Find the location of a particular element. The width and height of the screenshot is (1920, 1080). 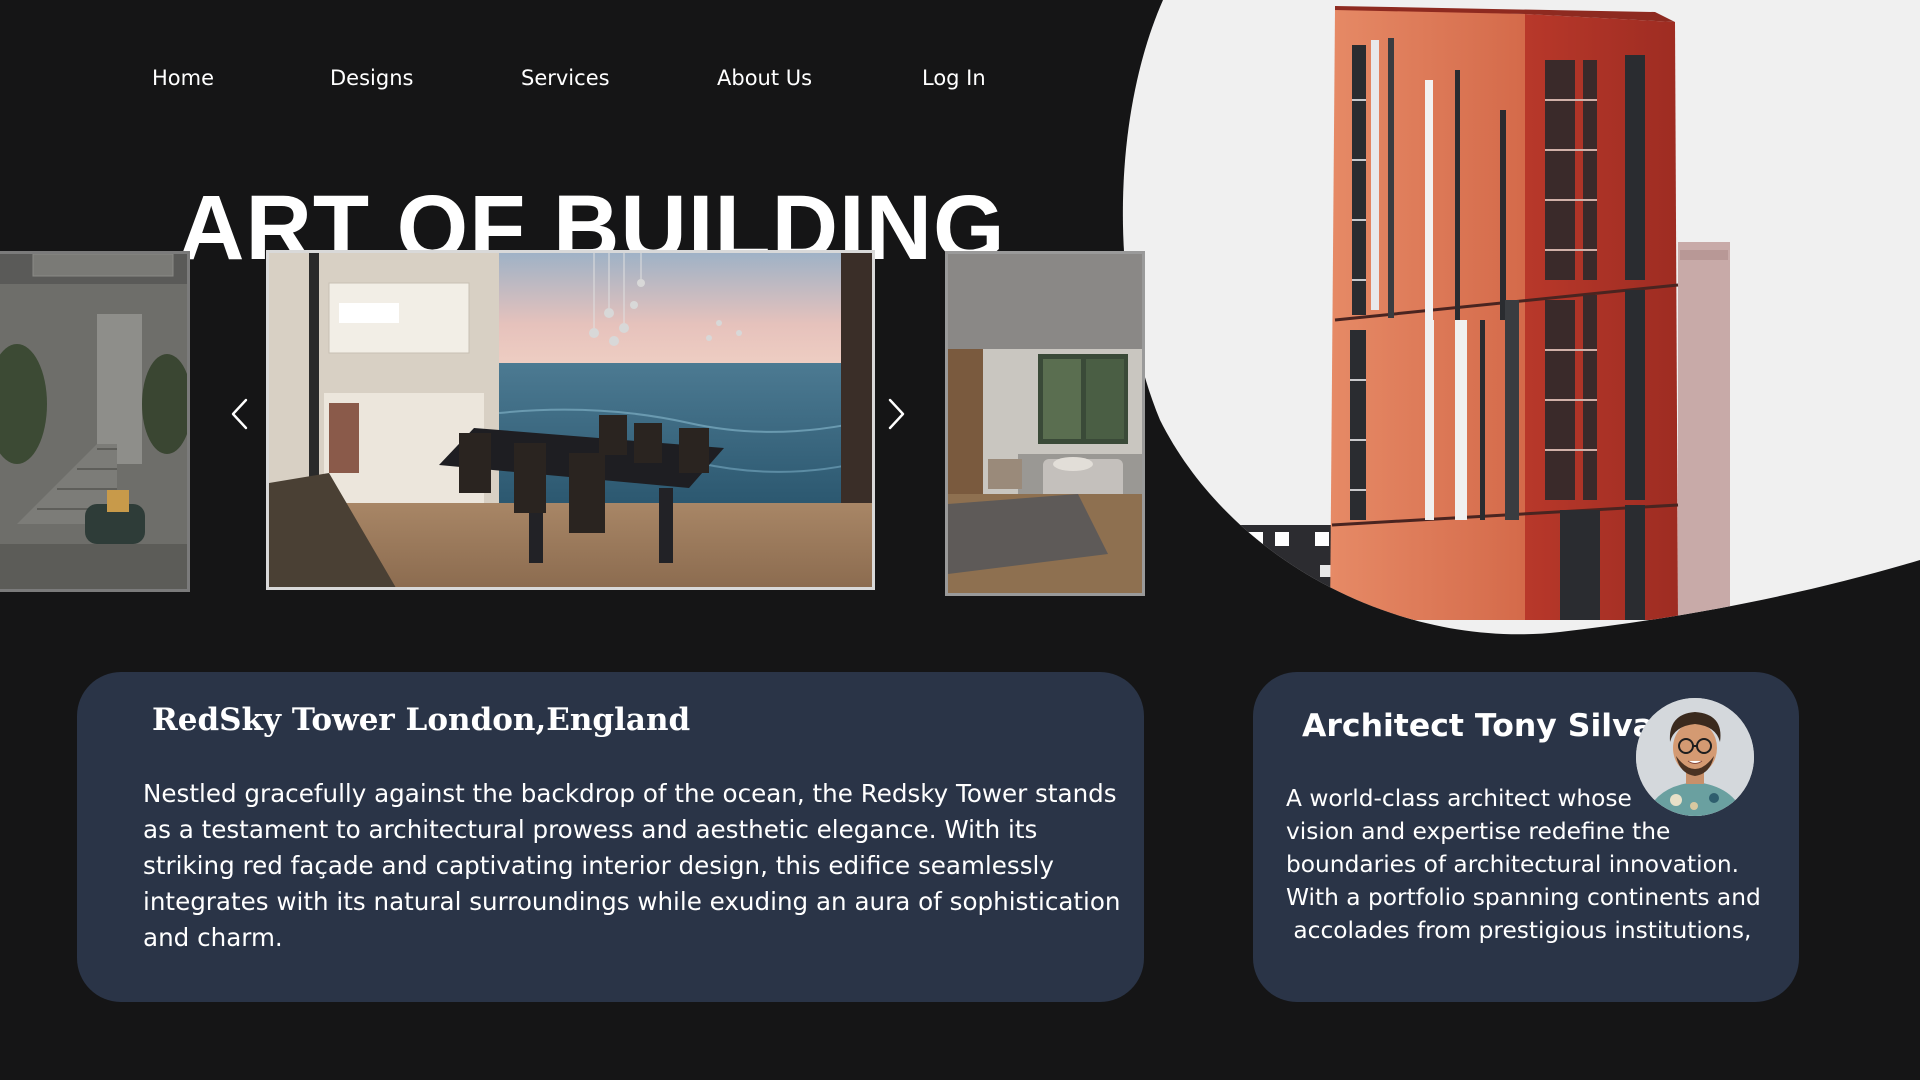

architect-name: Architect Tony Silva is located at coordinates (1478, 726).